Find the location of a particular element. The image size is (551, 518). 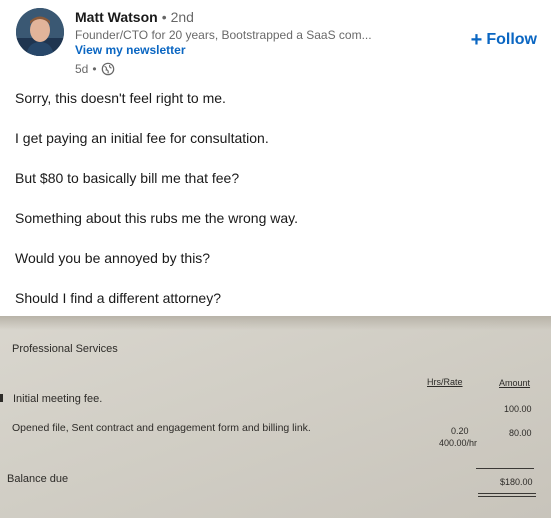

invoice-row-hours: 0.20 is located at coordinates (460, 431).